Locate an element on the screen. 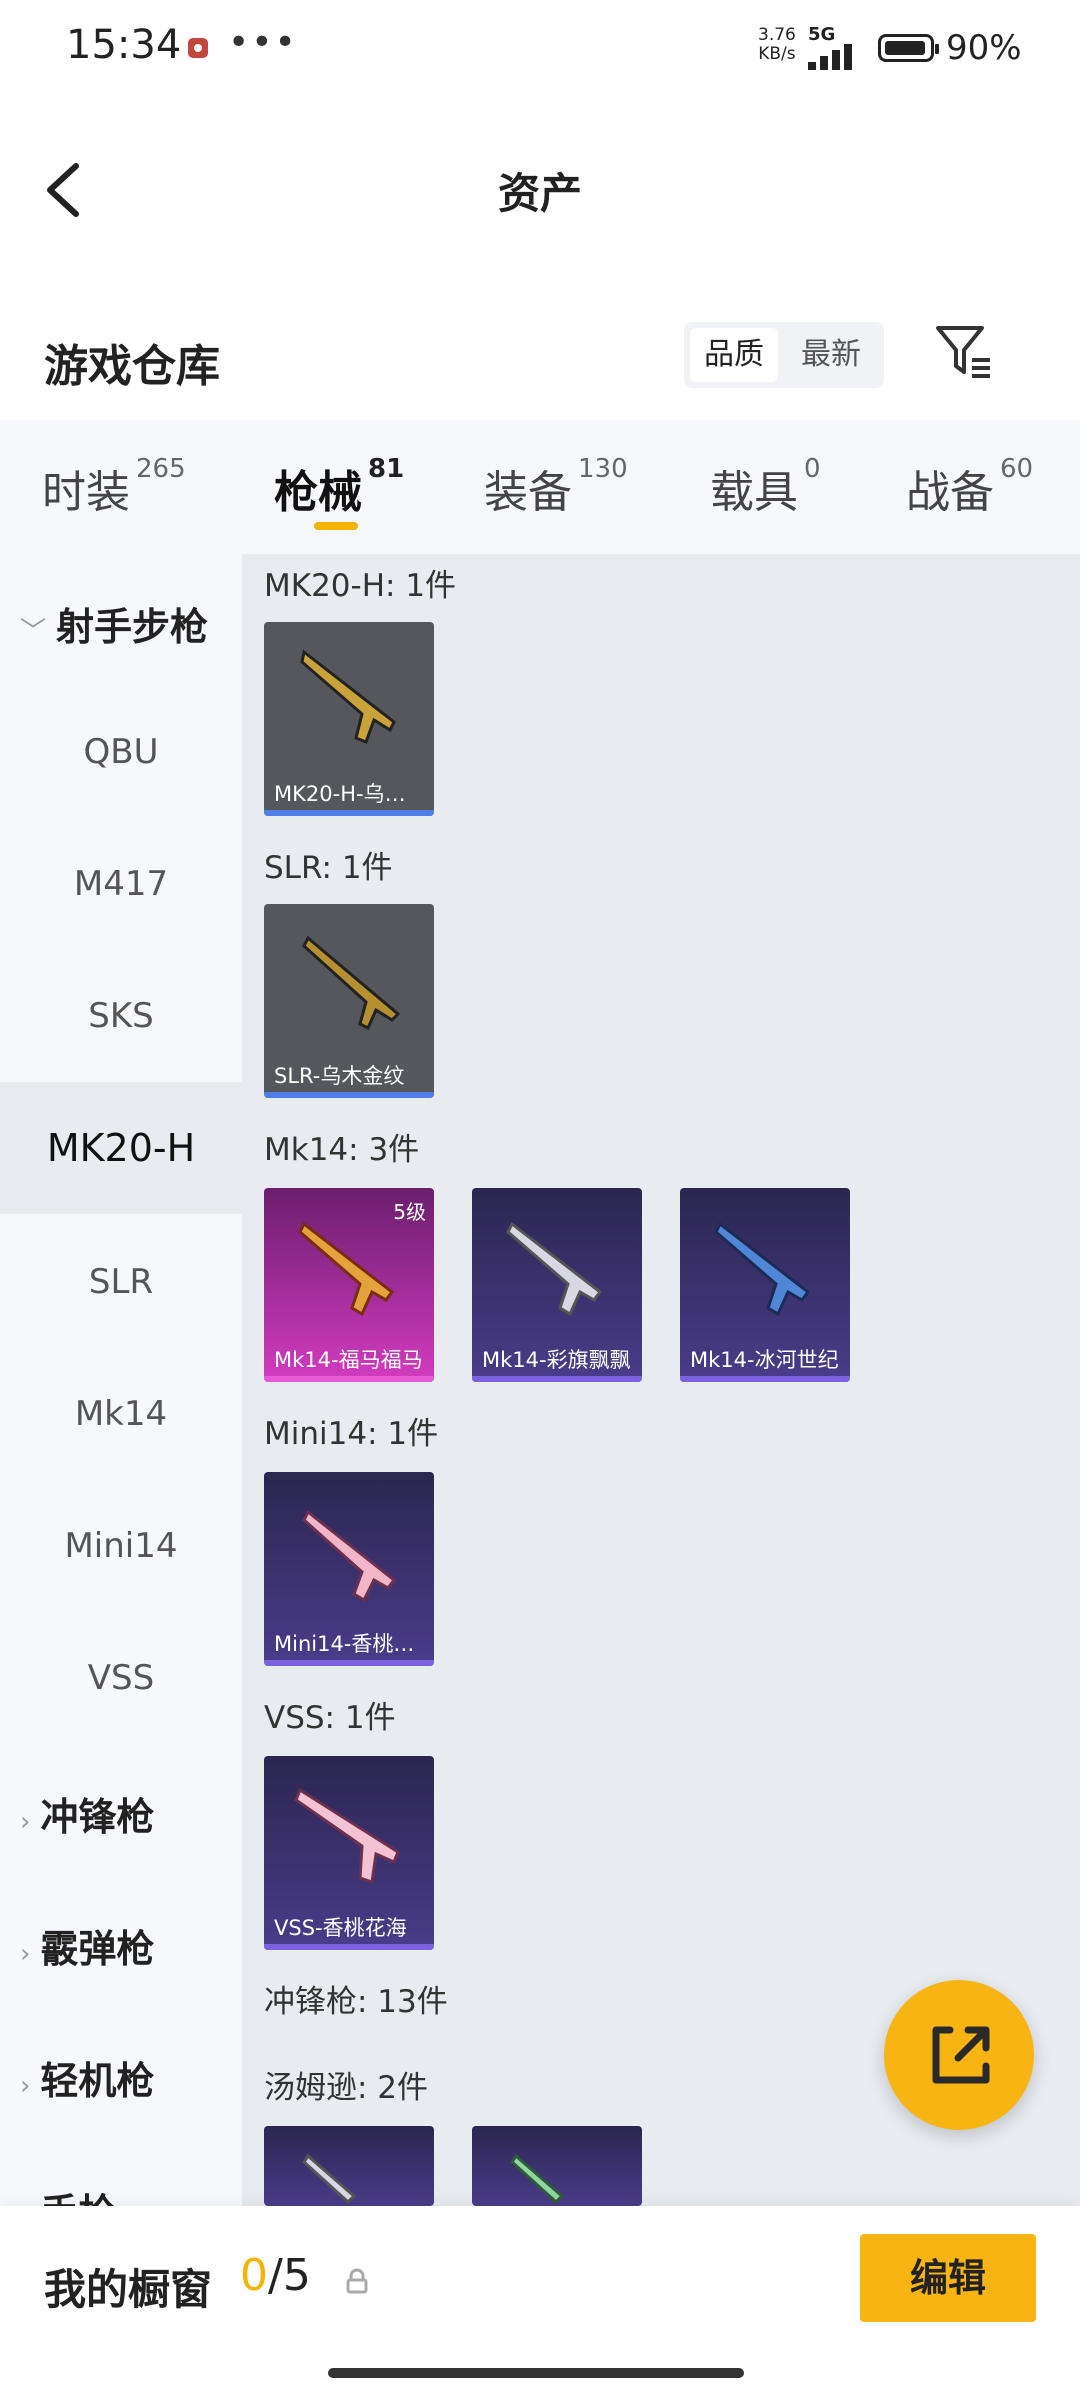  signal-icon is located at coordinates (830, 57).